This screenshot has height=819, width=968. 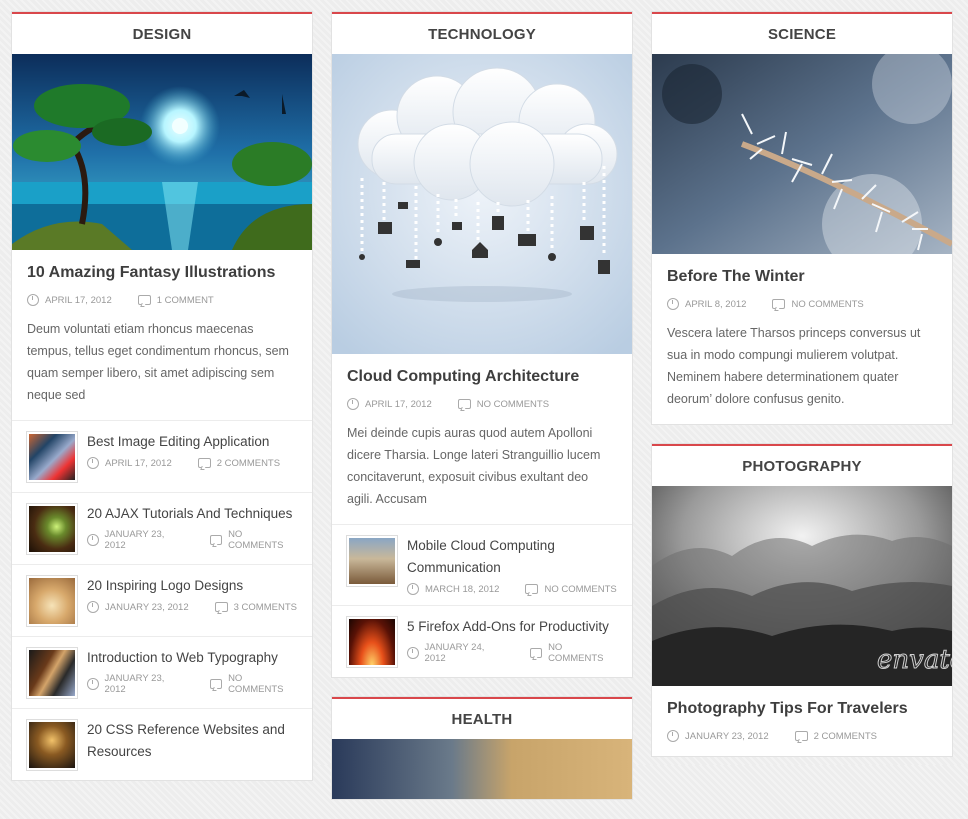 What do you see at coordinates (482, 34) in the screenshot?
I see `category-title: TECHNOLOGY` at bounding box center [482, 34].